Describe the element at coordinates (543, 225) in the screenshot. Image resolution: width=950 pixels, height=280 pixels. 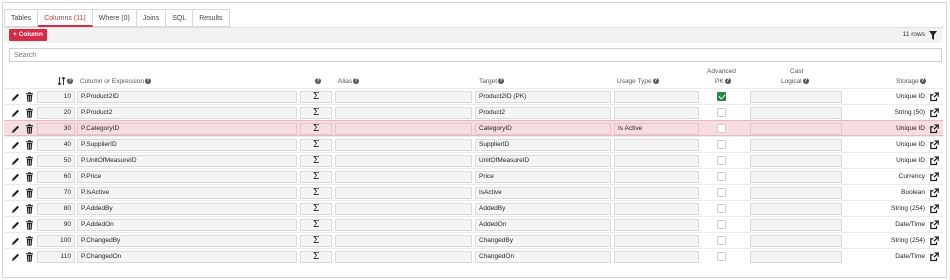
I see `target-input: AddedOn` at that location.